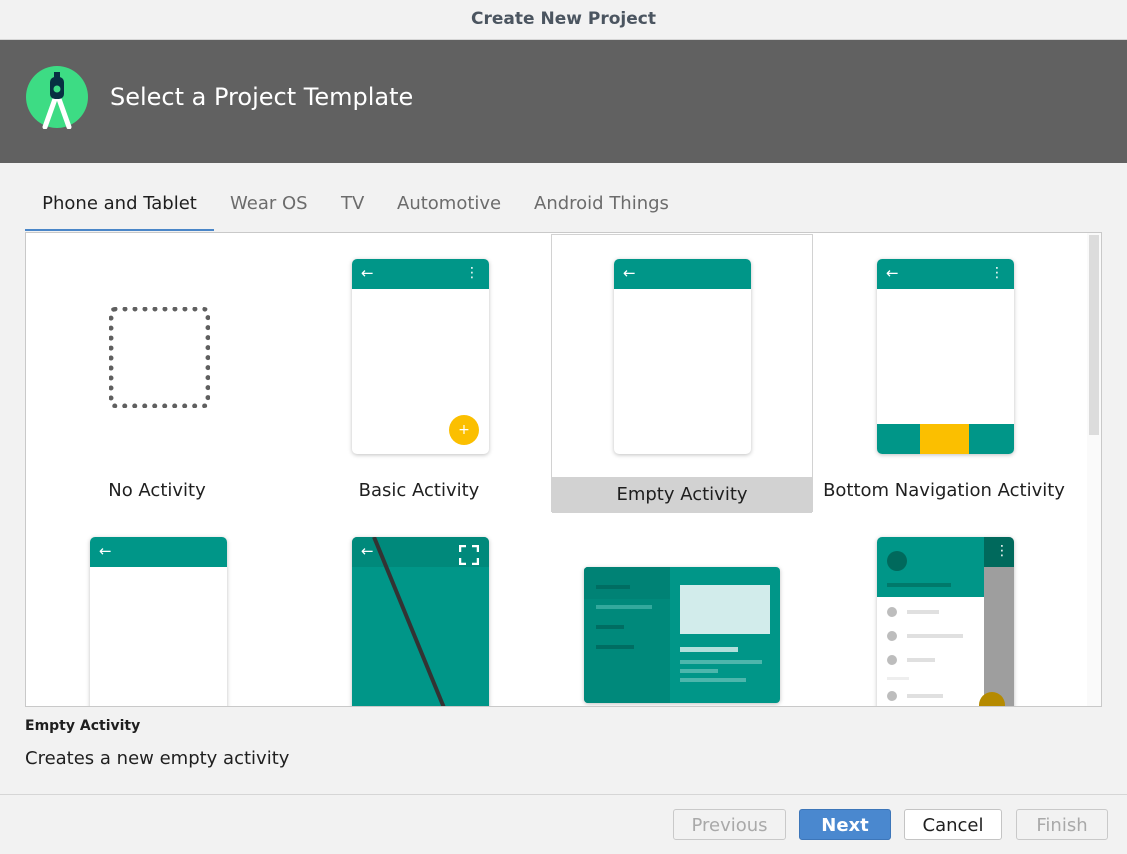  Describe the element at coordinates (944, 490) in the screenshot. I see `template-label: Bottom Navigation Activity` at that location.